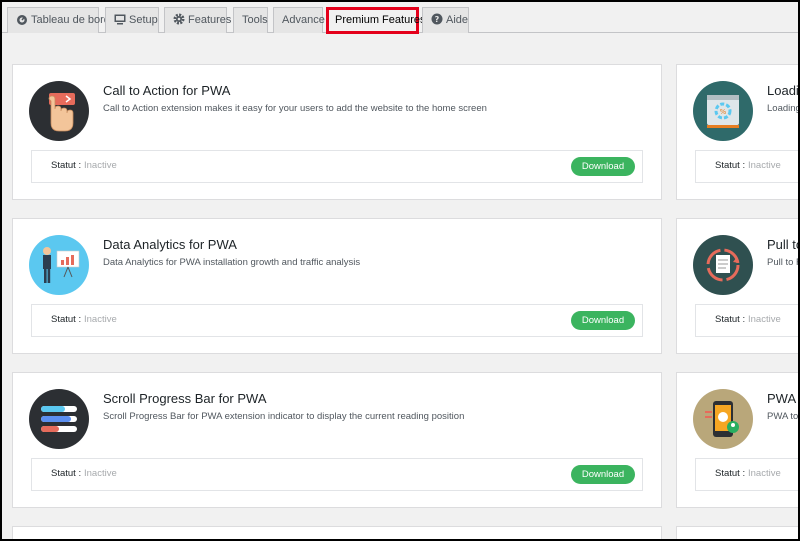 This screenshot has width=800, height=541. I want to click on feature-description: Loading, so click(783, 108).